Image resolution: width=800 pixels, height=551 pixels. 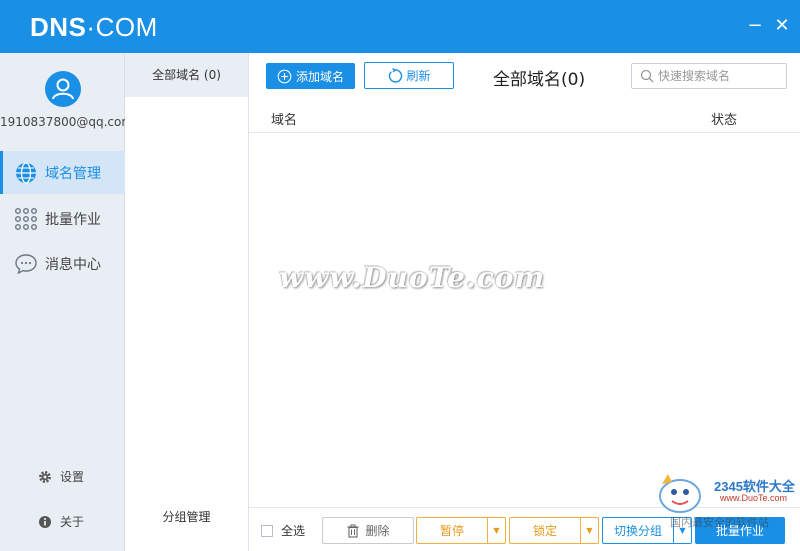 What do you see at coordinates (395, 75) in the screenshot?
I see `refresh-icon` at bounding box center [395, 75].